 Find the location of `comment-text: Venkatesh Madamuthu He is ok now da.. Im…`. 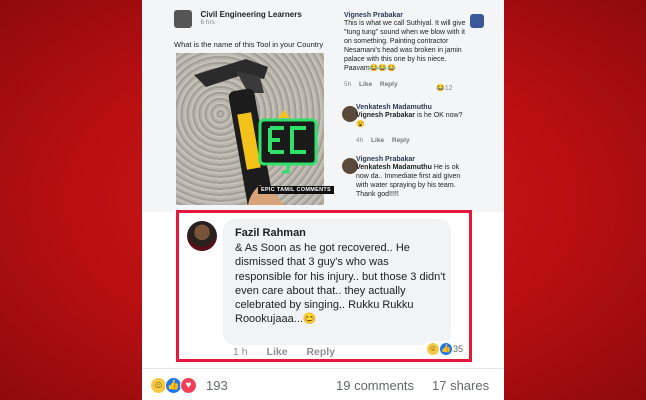

comment-text: Venkatesh Madamuthu He is ok now da.. Im… is located at coordinates (408, 181).